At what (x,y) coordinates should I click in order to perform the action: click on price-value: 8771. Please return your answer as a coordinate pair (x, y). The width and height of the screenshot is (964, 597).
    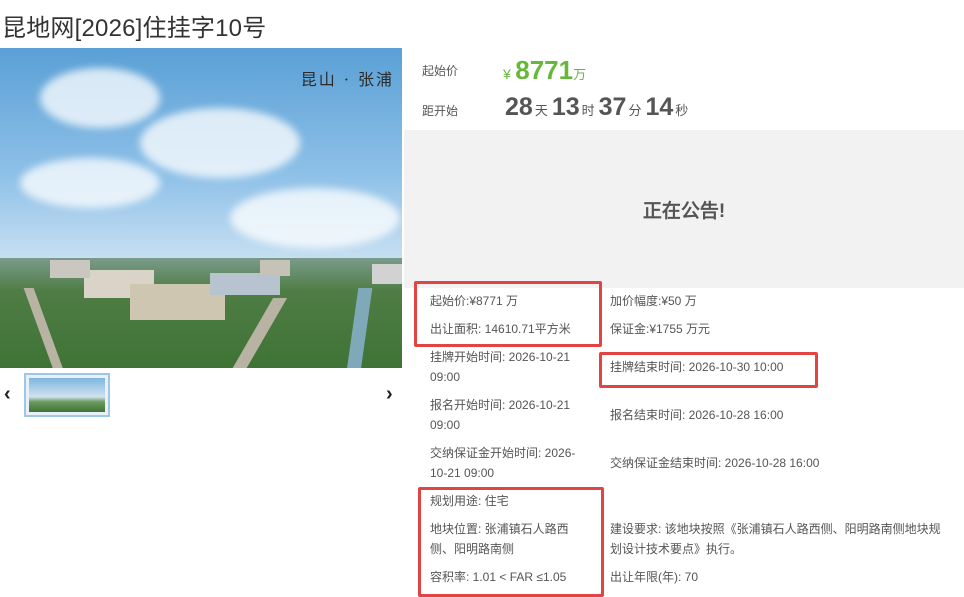
    Looking at the image, I should click on (544, 70).